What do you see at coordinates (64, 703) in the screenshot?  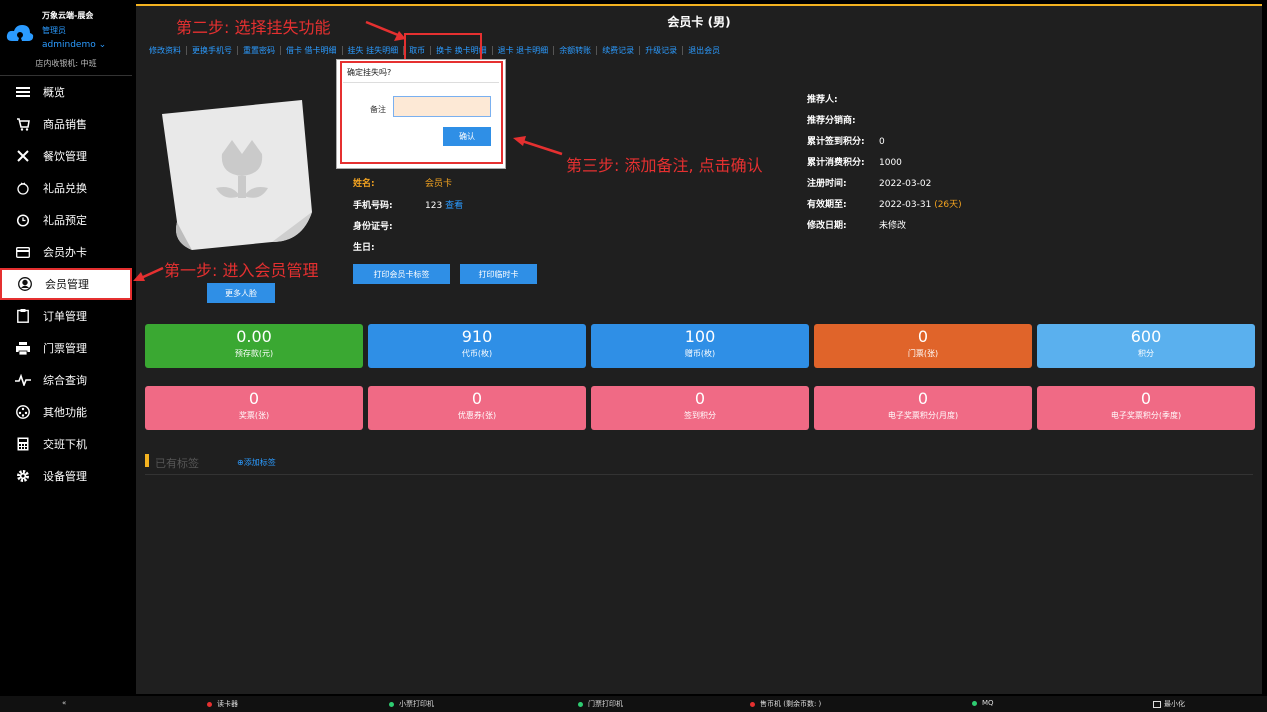 I see `collapse-sidebar-button: «` at bounding box center [64, 703].